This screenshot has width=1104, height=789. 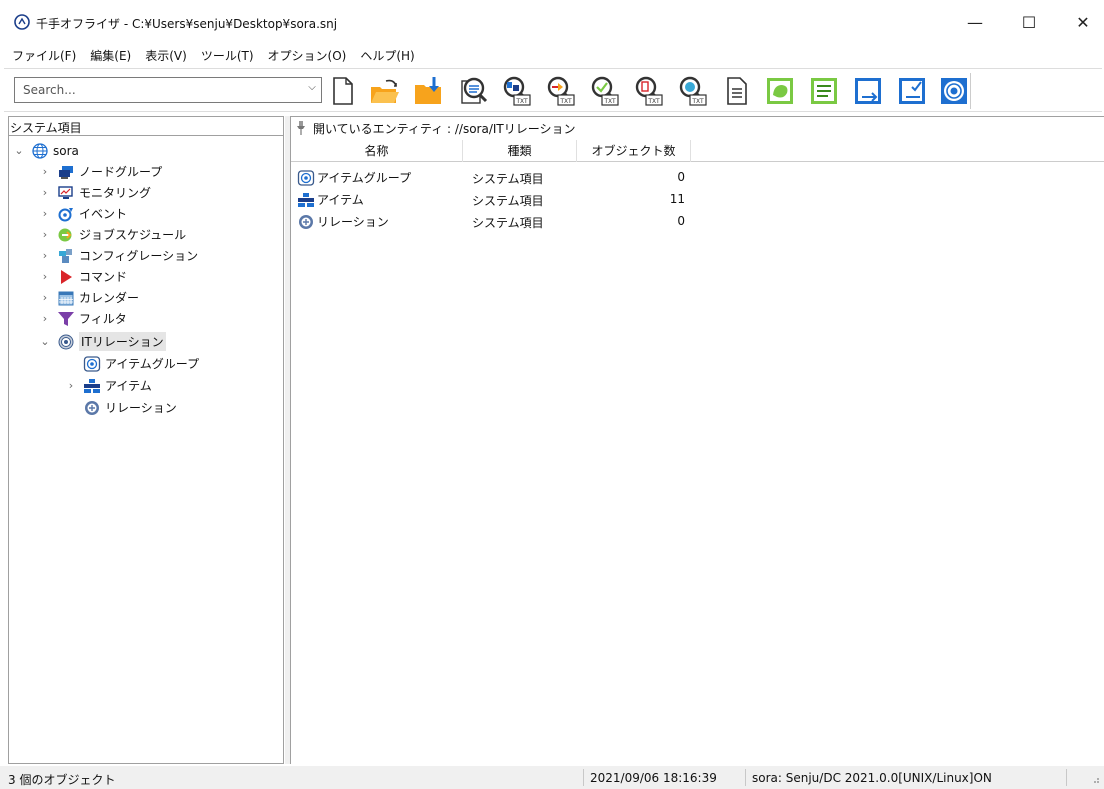 What do you see at coordinates (975, 22) in the screenshot?
I see `minimize-button: —` at bounding box center [975, 22].